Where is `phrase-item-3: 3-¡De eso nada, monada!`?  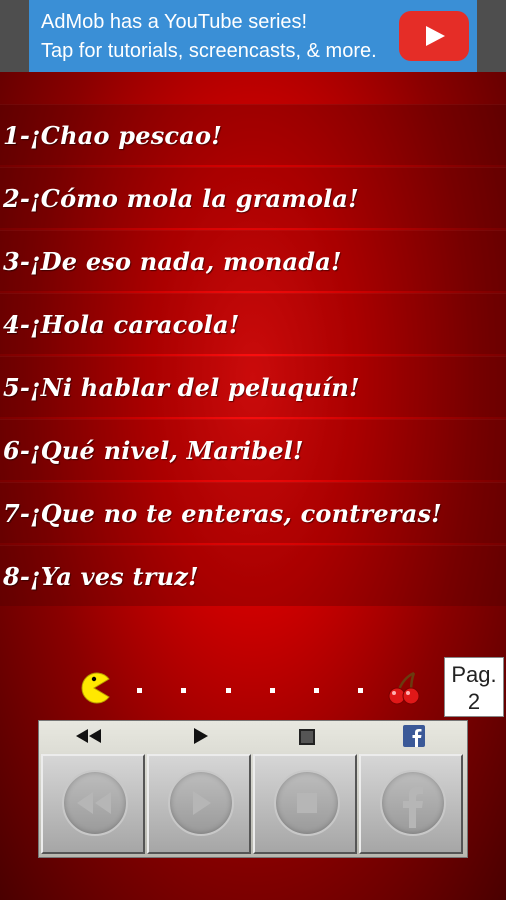
phrase-item-3: 3-¡De eso nada, monada! is located at coordinates (253, 260).